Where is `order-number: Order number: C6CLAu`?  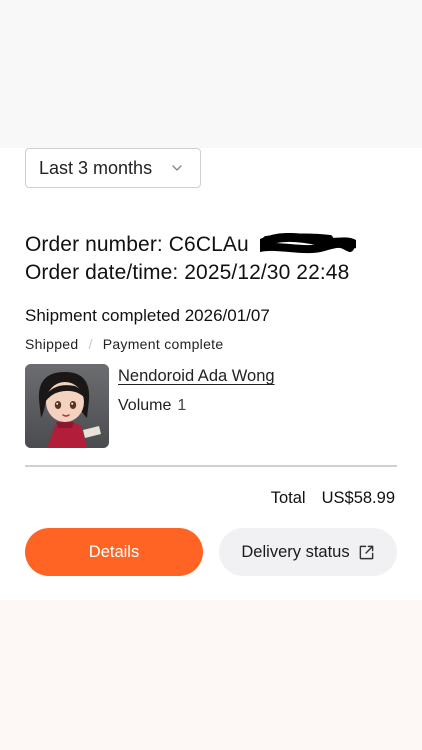
order-number: Order number: C6CLAu is located at coordinates (137, 245).